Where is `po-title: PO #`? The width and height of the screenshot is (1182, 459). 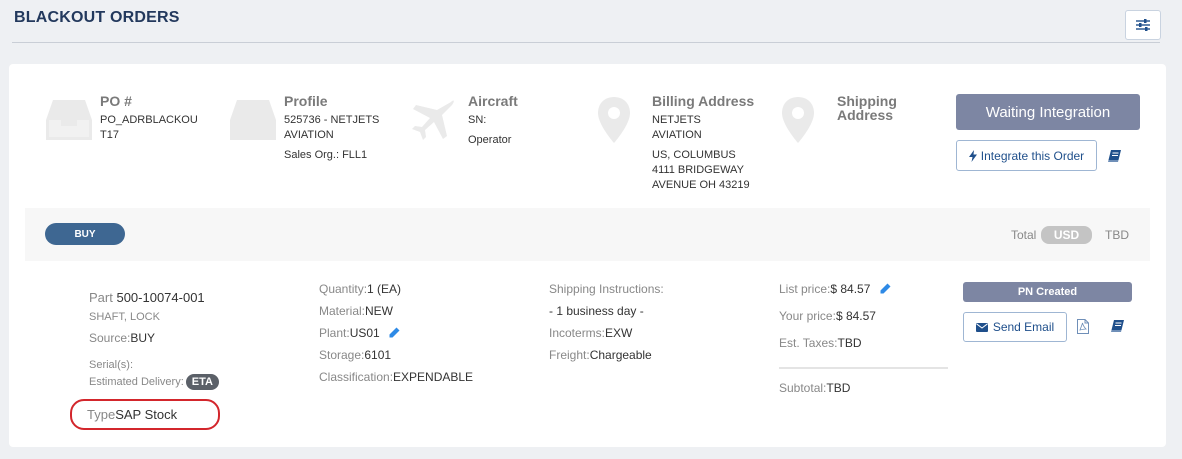
po-title: PO # is located at coordinates (116, 101).